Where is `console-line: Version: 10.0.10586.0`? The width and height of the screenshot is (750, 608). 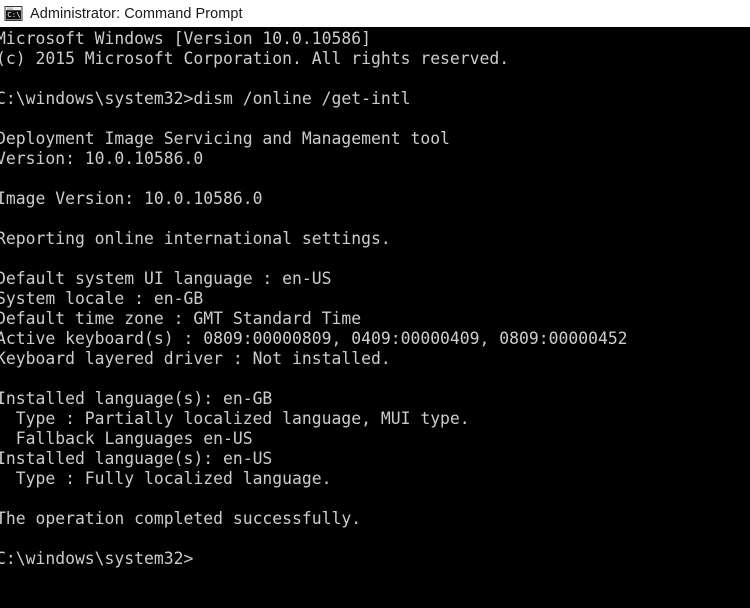
console-line: Version: 10.0.10586.0 is located at coordinates (102, 158).